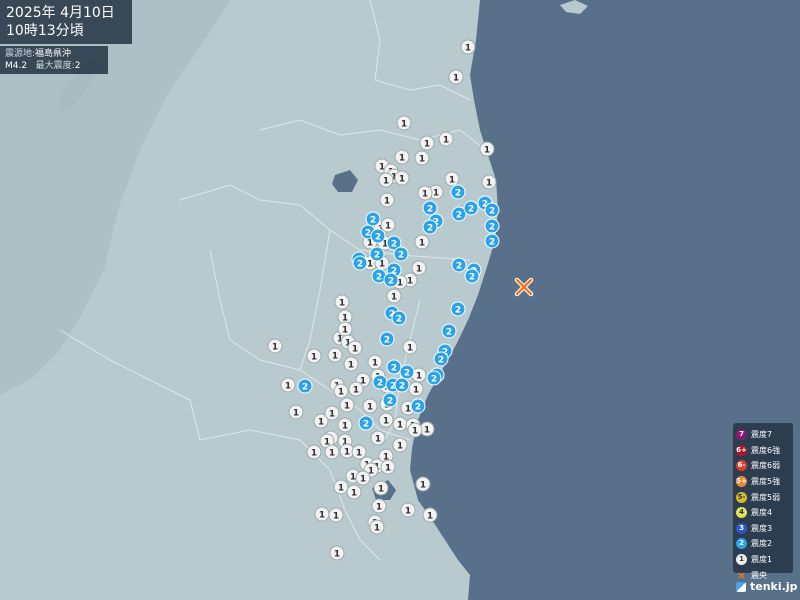 Image resolution: width=800 pixels, height=600 pixels. I want to click on legend-label: 震度1, so click(762, 560).